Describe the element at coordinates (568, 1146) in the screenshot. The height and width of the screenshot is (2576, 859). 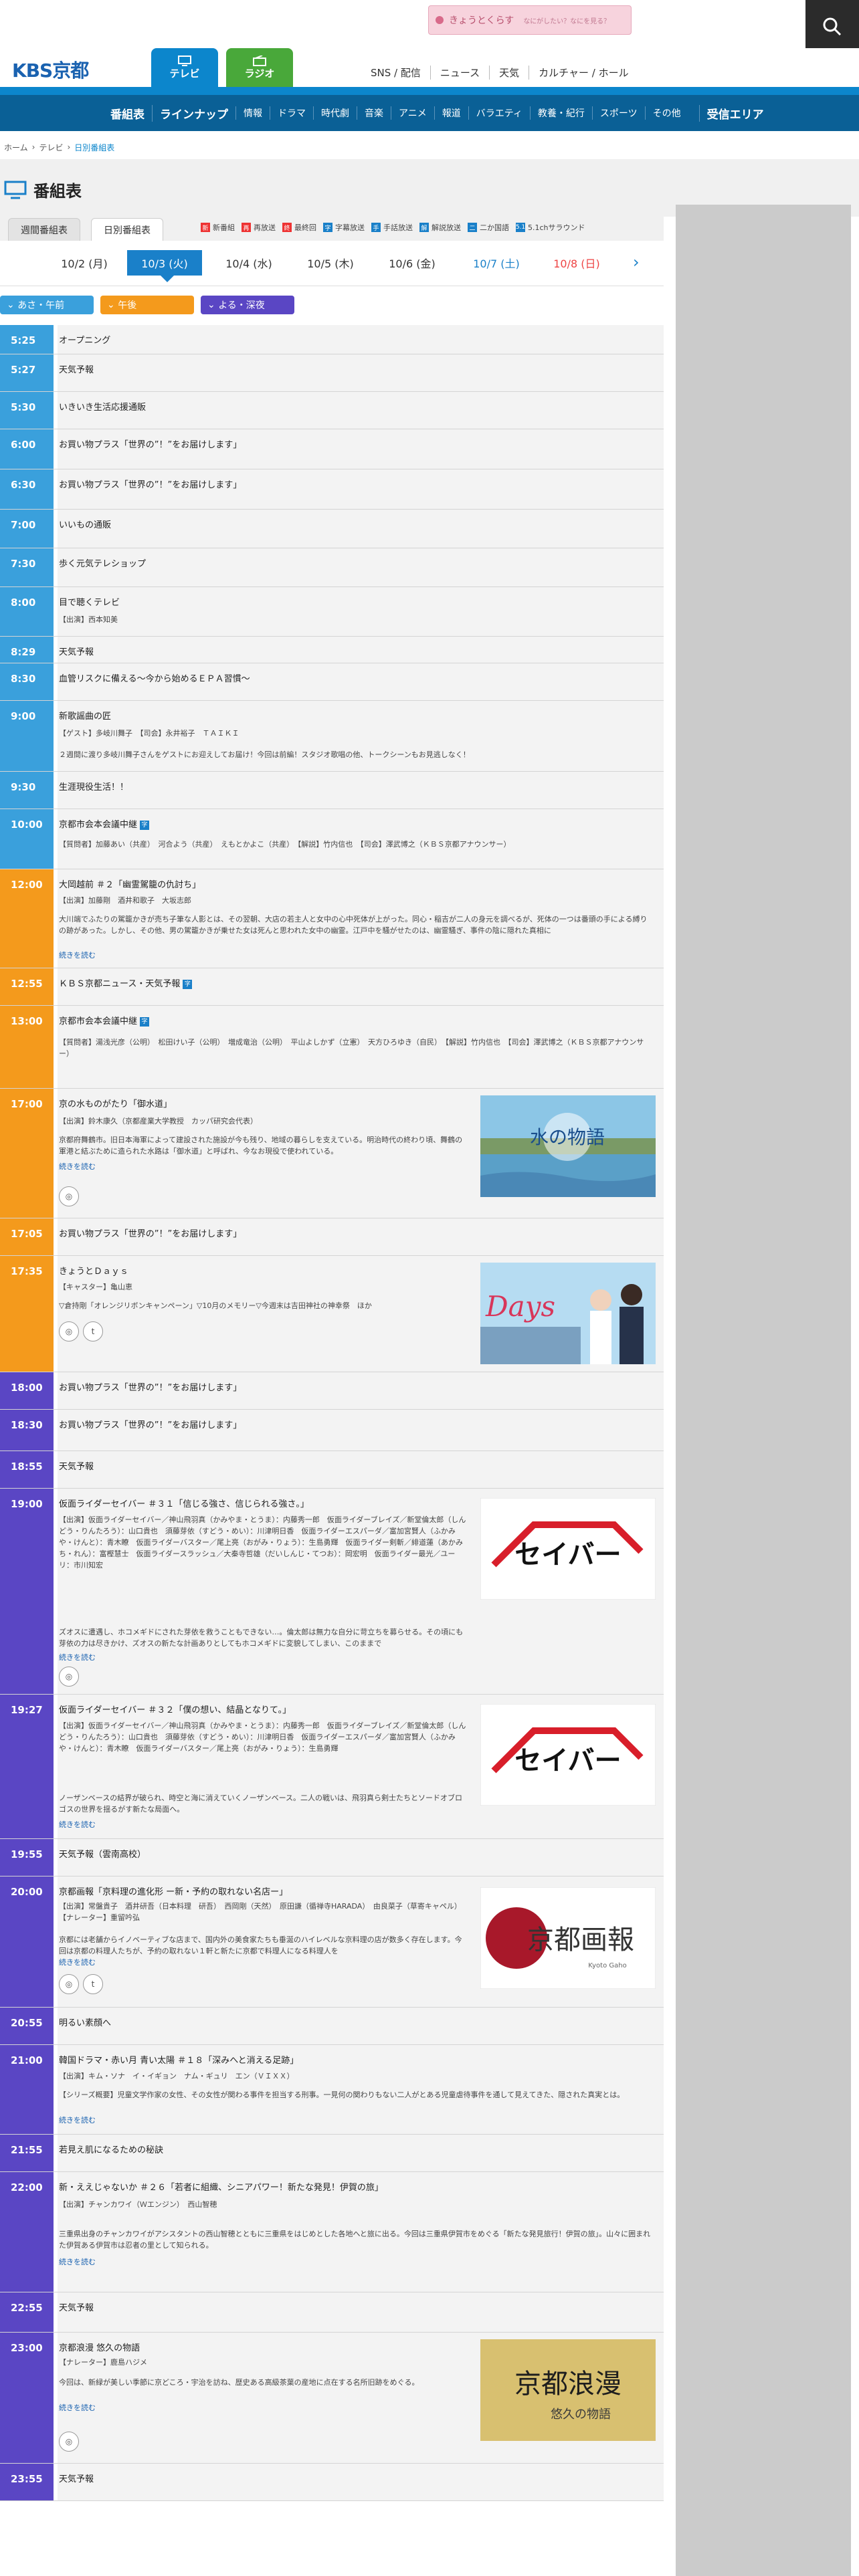
I see `program-thumbnail-mizu: 水の物語` at that location.